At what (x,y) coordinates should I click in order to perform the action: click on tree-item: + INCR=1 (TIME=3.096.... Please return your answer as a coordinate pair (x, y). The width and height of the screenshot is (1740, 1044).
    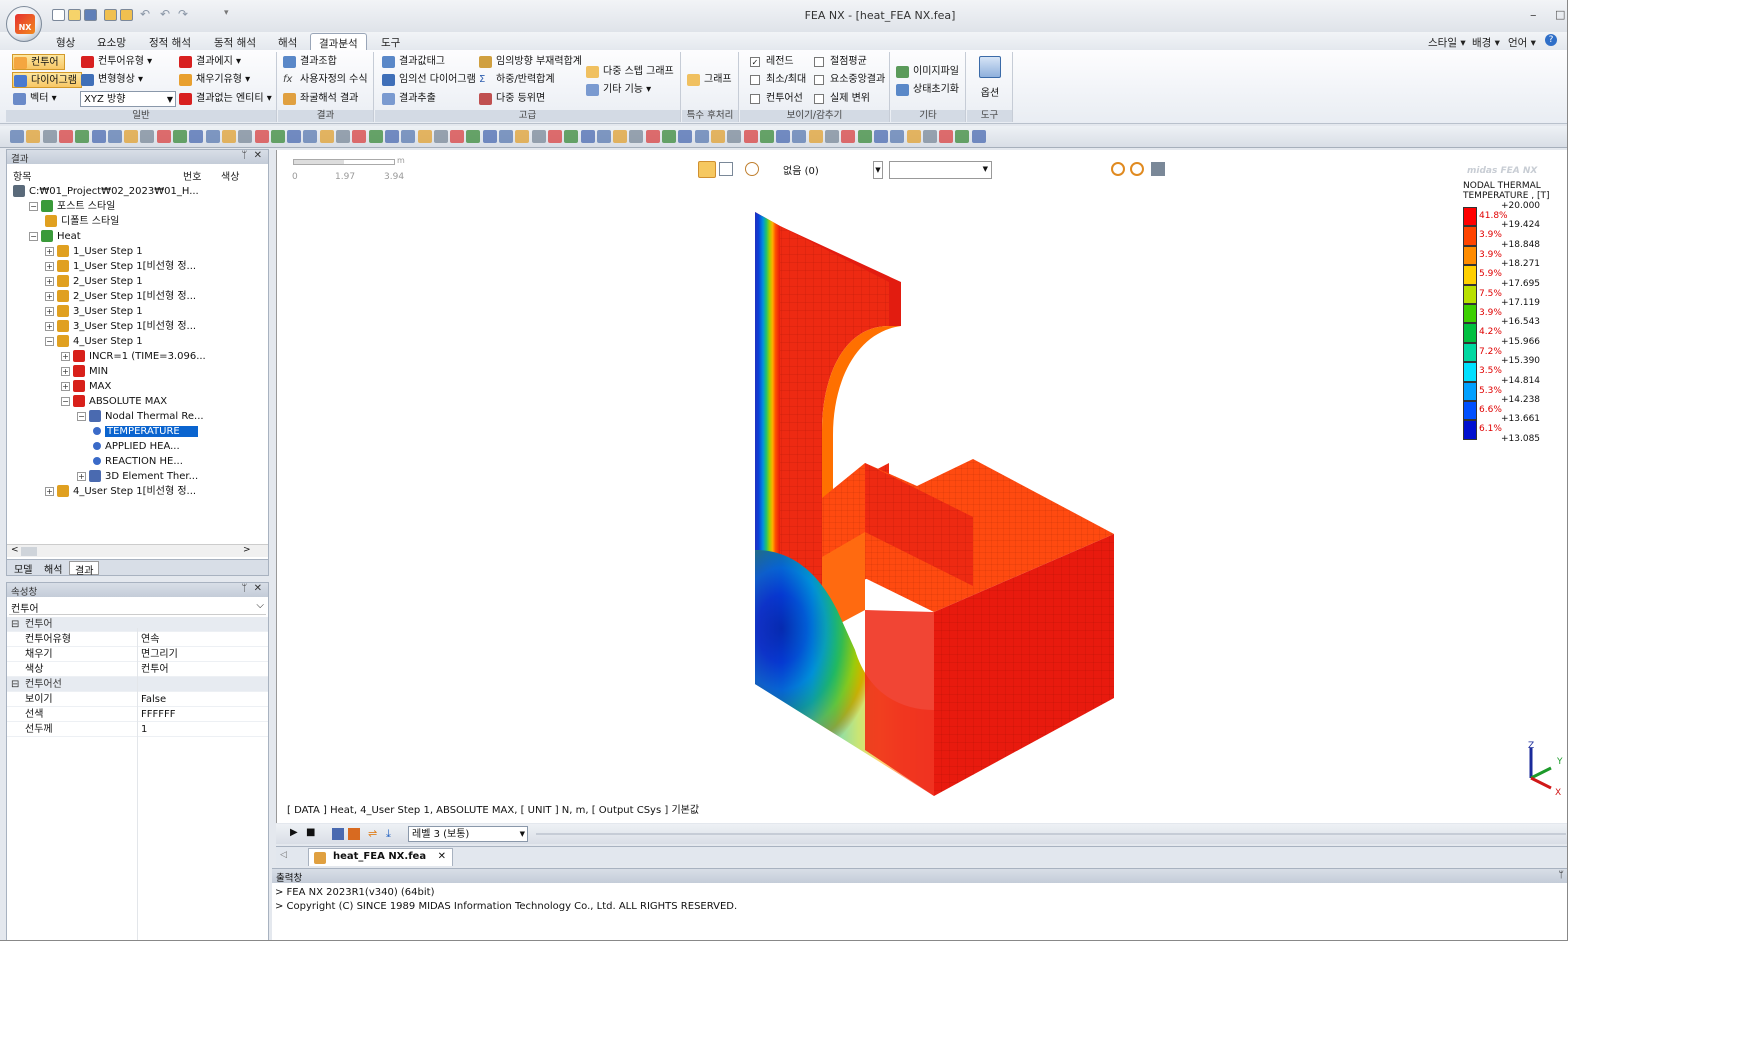
    Looking at the image, I should click on (133, 357).